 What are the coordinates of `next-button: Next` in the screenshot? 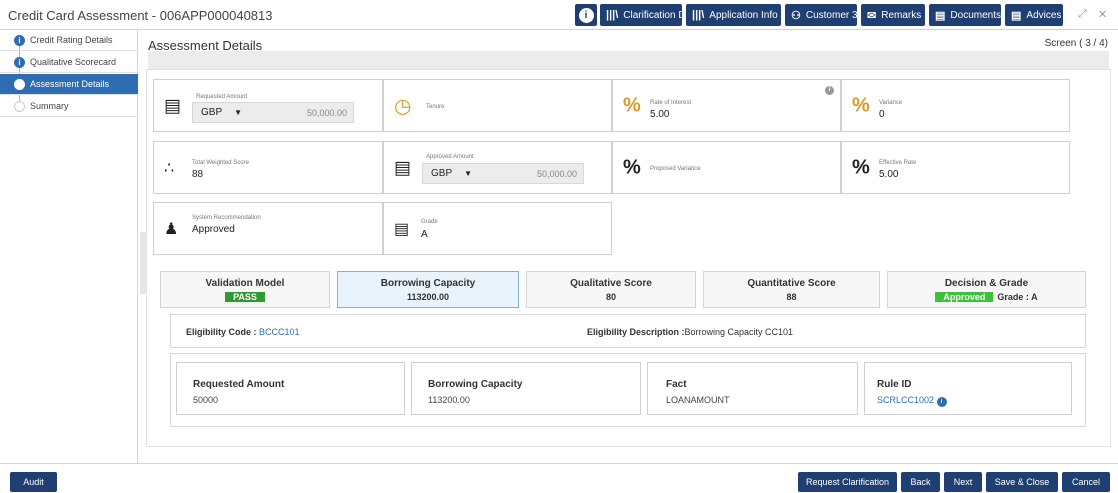 It's located at (963, 482).